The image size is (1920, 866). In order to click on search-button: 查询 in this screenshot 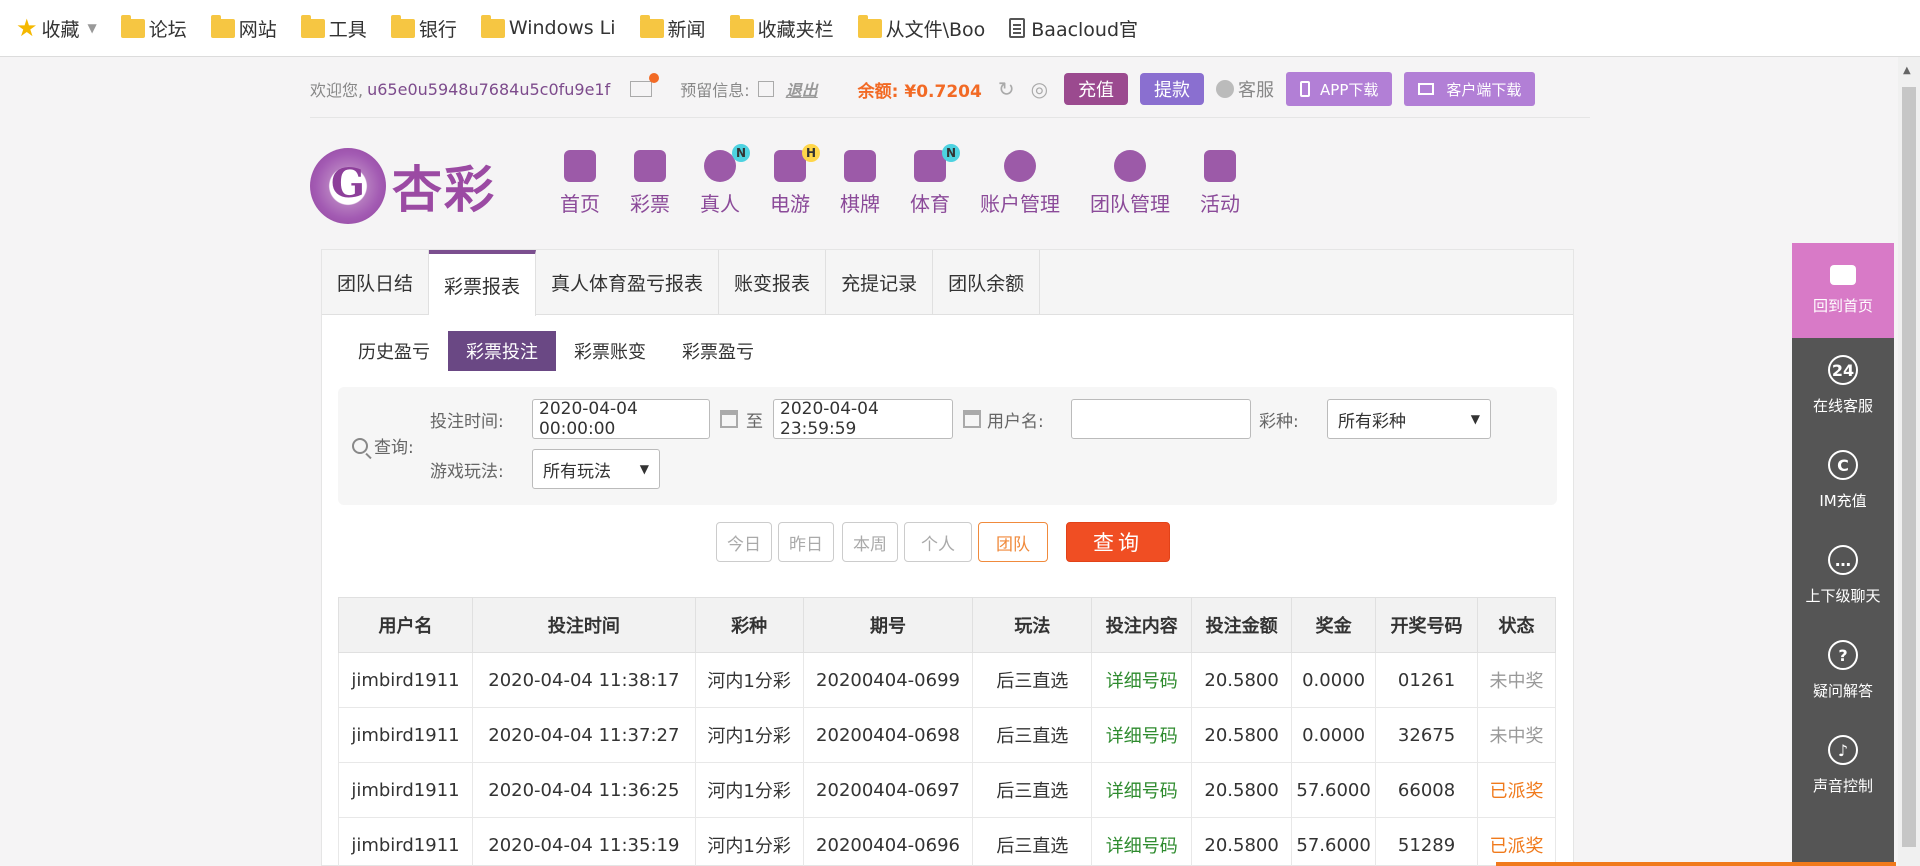, I will do `click(1118, 542)`.